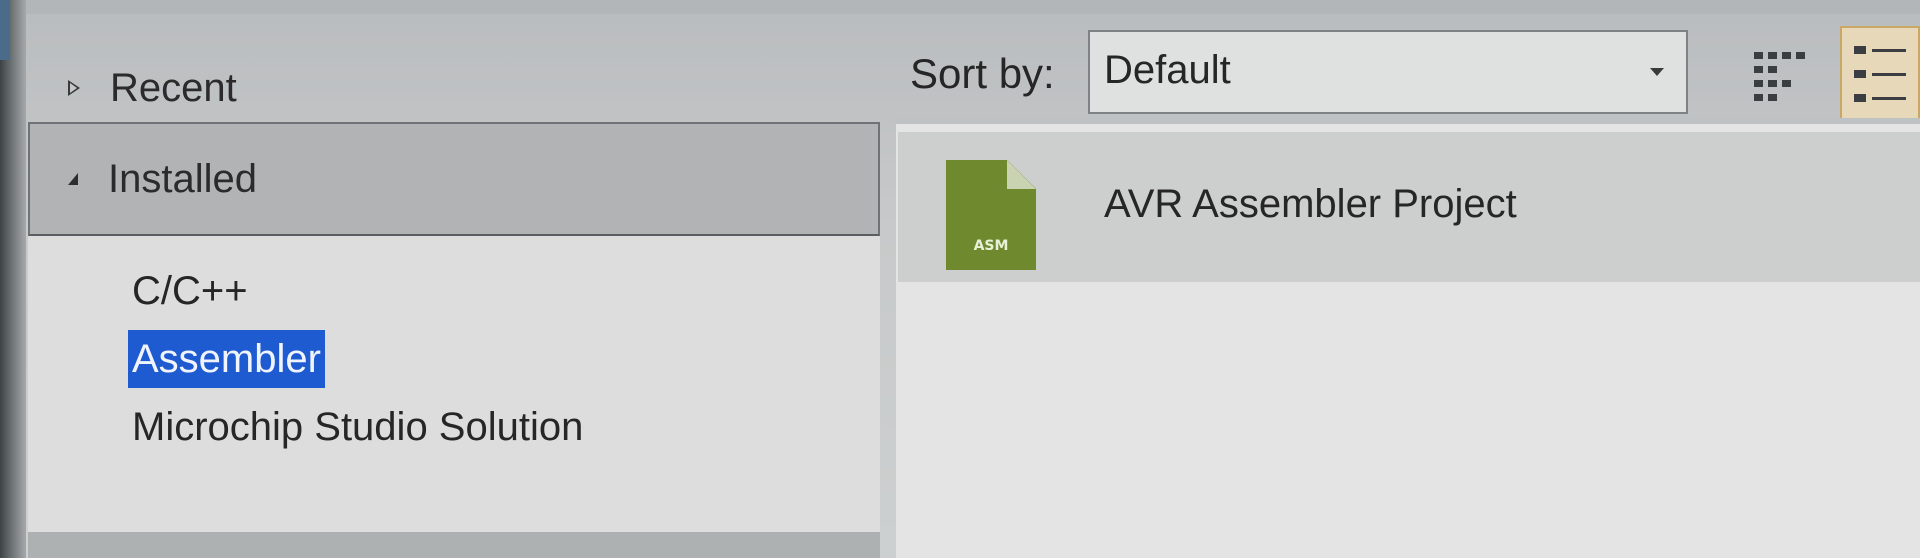 The height and width of the screenshot is (558, 1920). Describe the element at coordinates (13, 279) in the screenshot. I see `window-edge` at that location.